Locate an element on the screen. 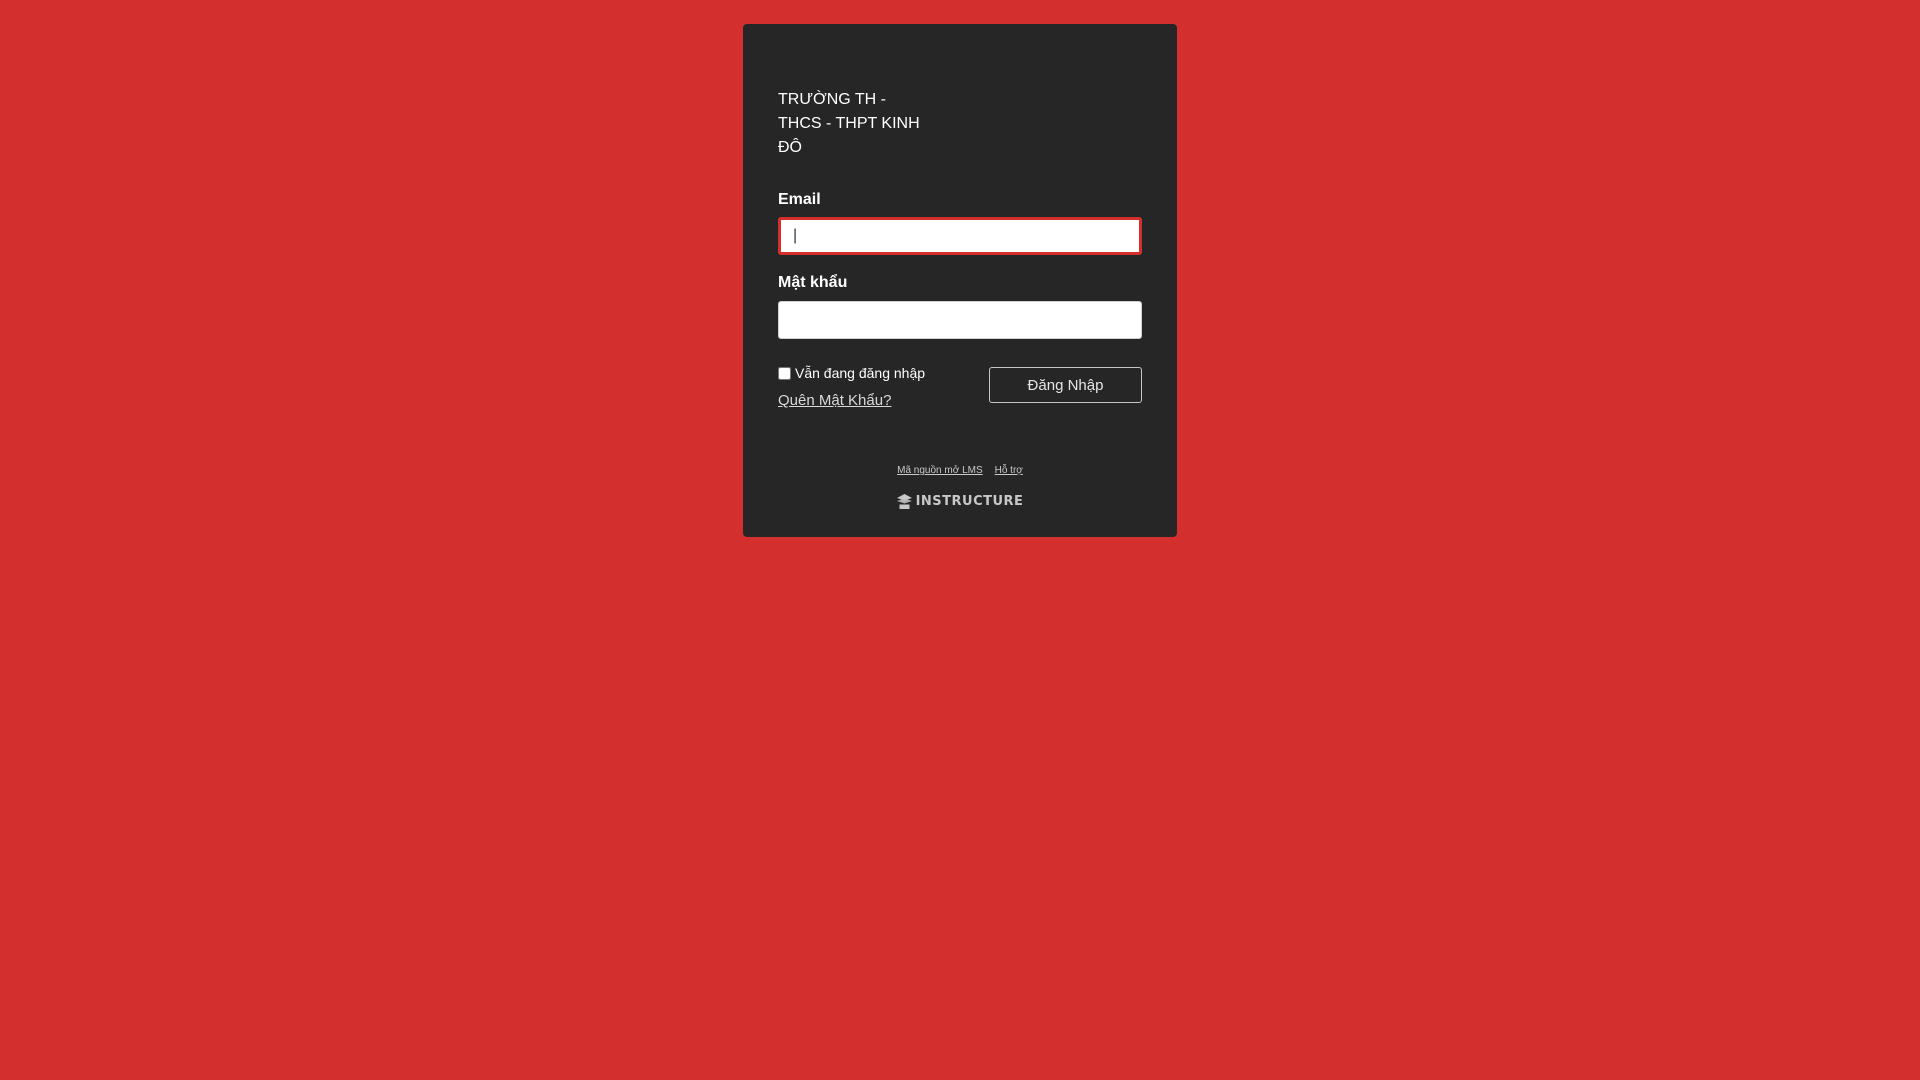  footer-links: Mã nguồn mở LMS Hỗ trợ is located at coordinates (960, 470).